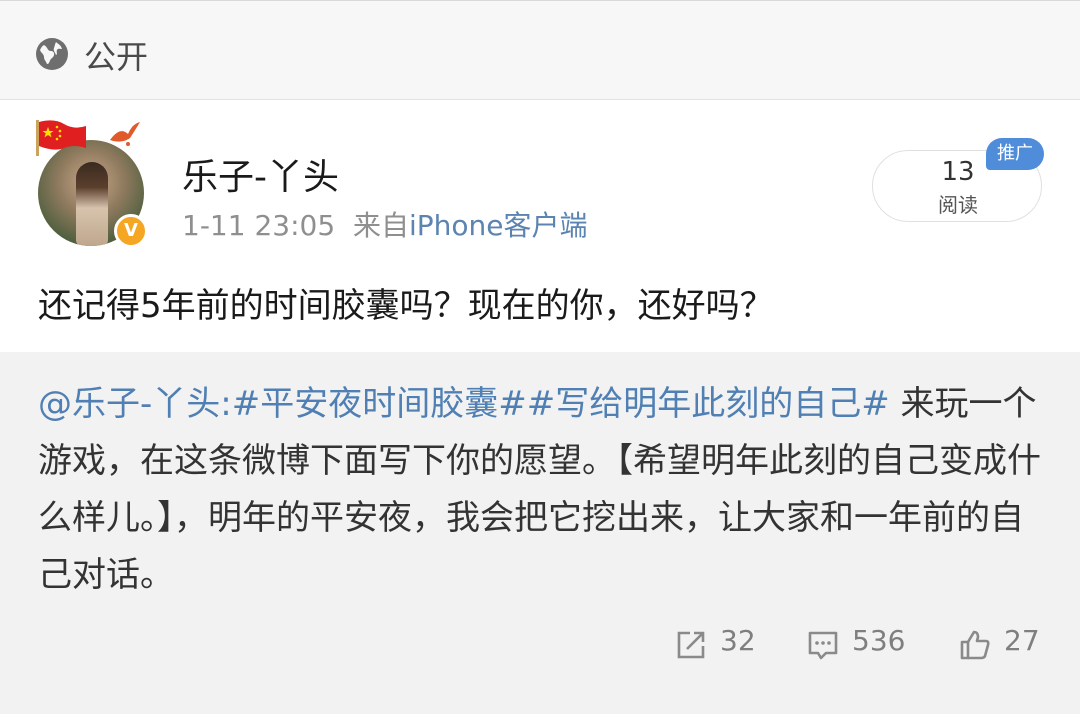 The height and width of the screenshot is (714, 1080). Describe the element at coordinates (691, 645) in the screenshot. I see `share-icon` at that location.